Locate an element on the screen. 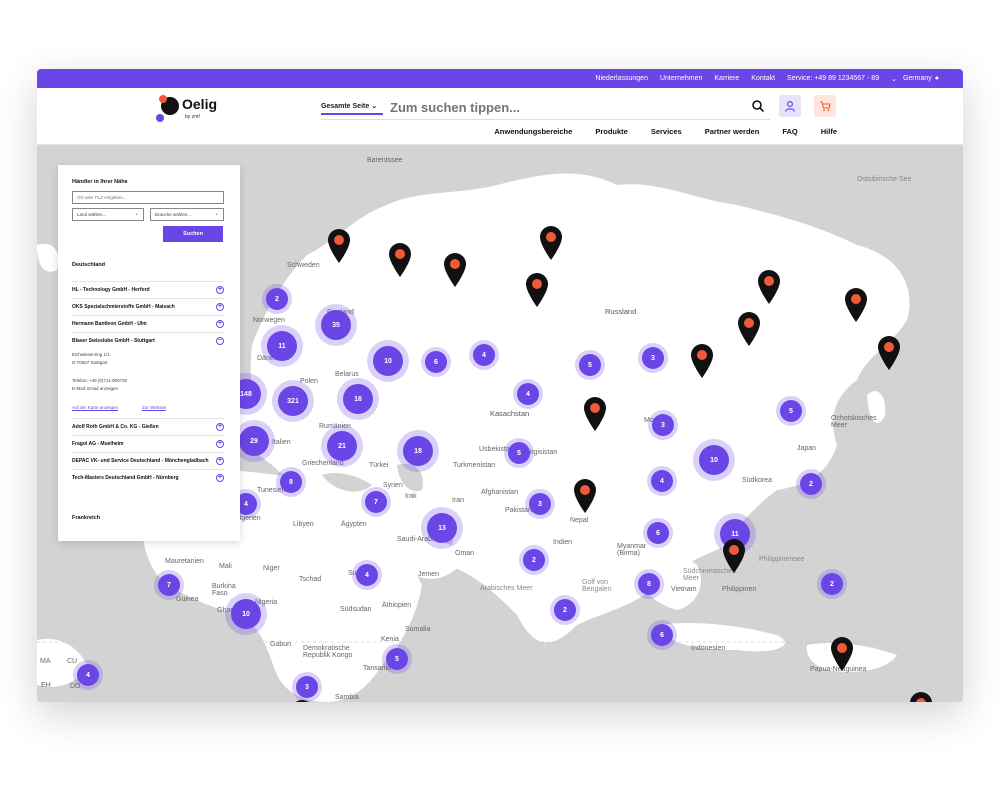 Image resolution: width=1000 pixels, height=795 pixels. search-scope-select: Gesamte Seite ⌄ is located at coordinates (352, 108).